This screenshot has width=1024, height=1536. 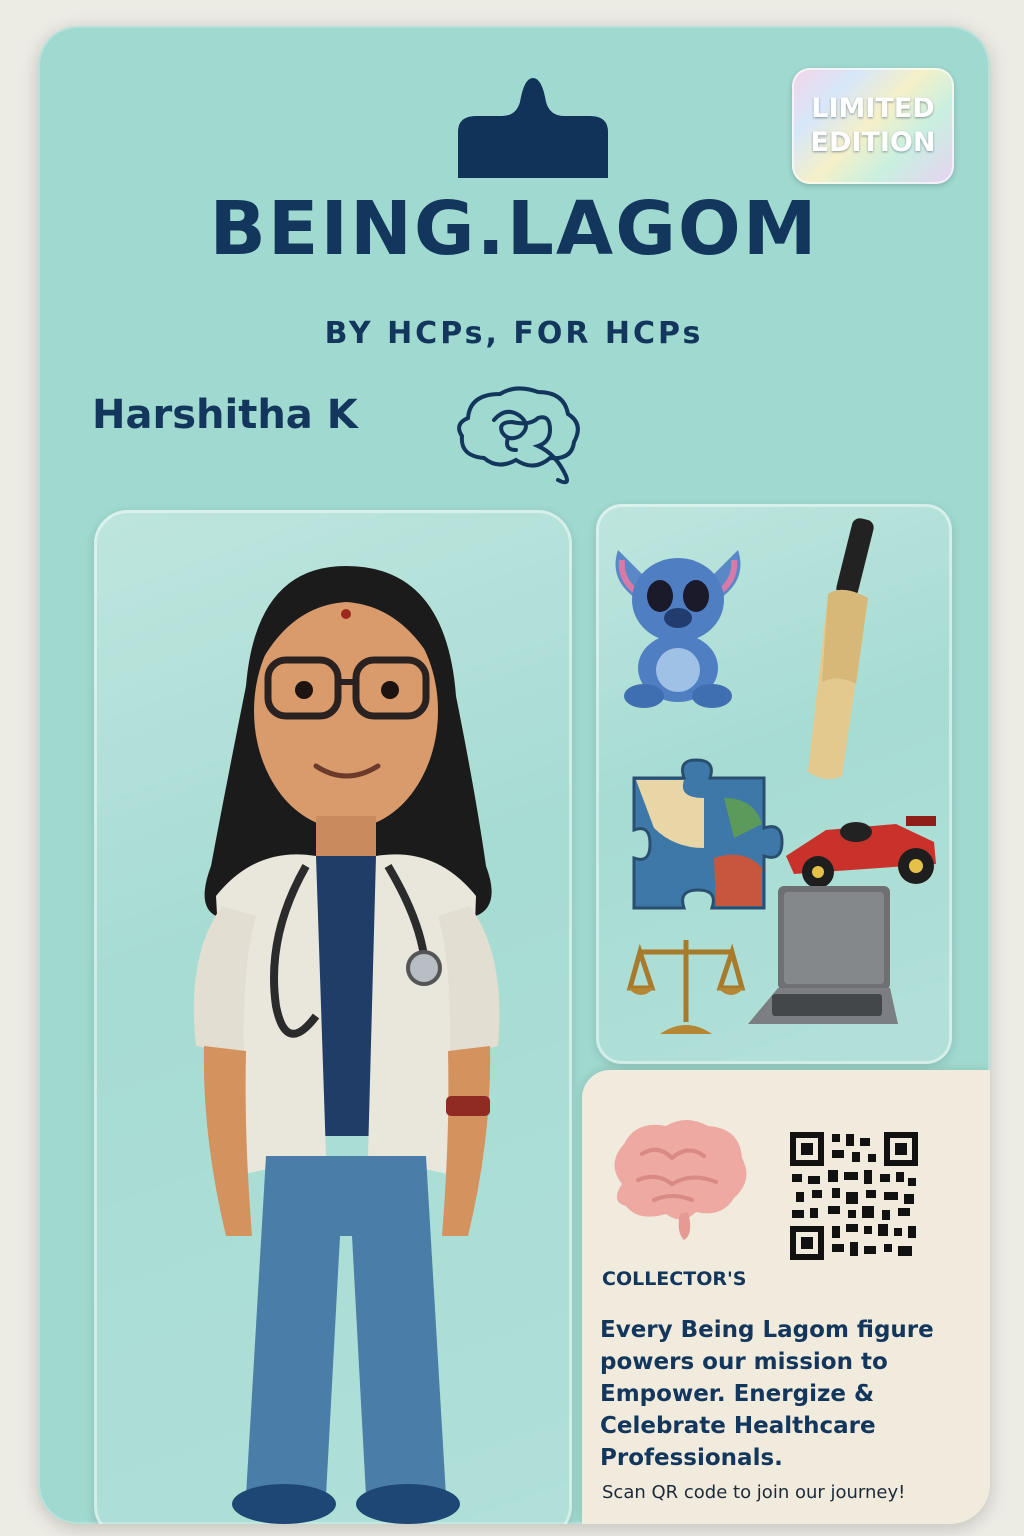 What do you see at coordinates (854, 1196) in the screenshot?
I see `qr-code` at bounding box center [854, 1196].